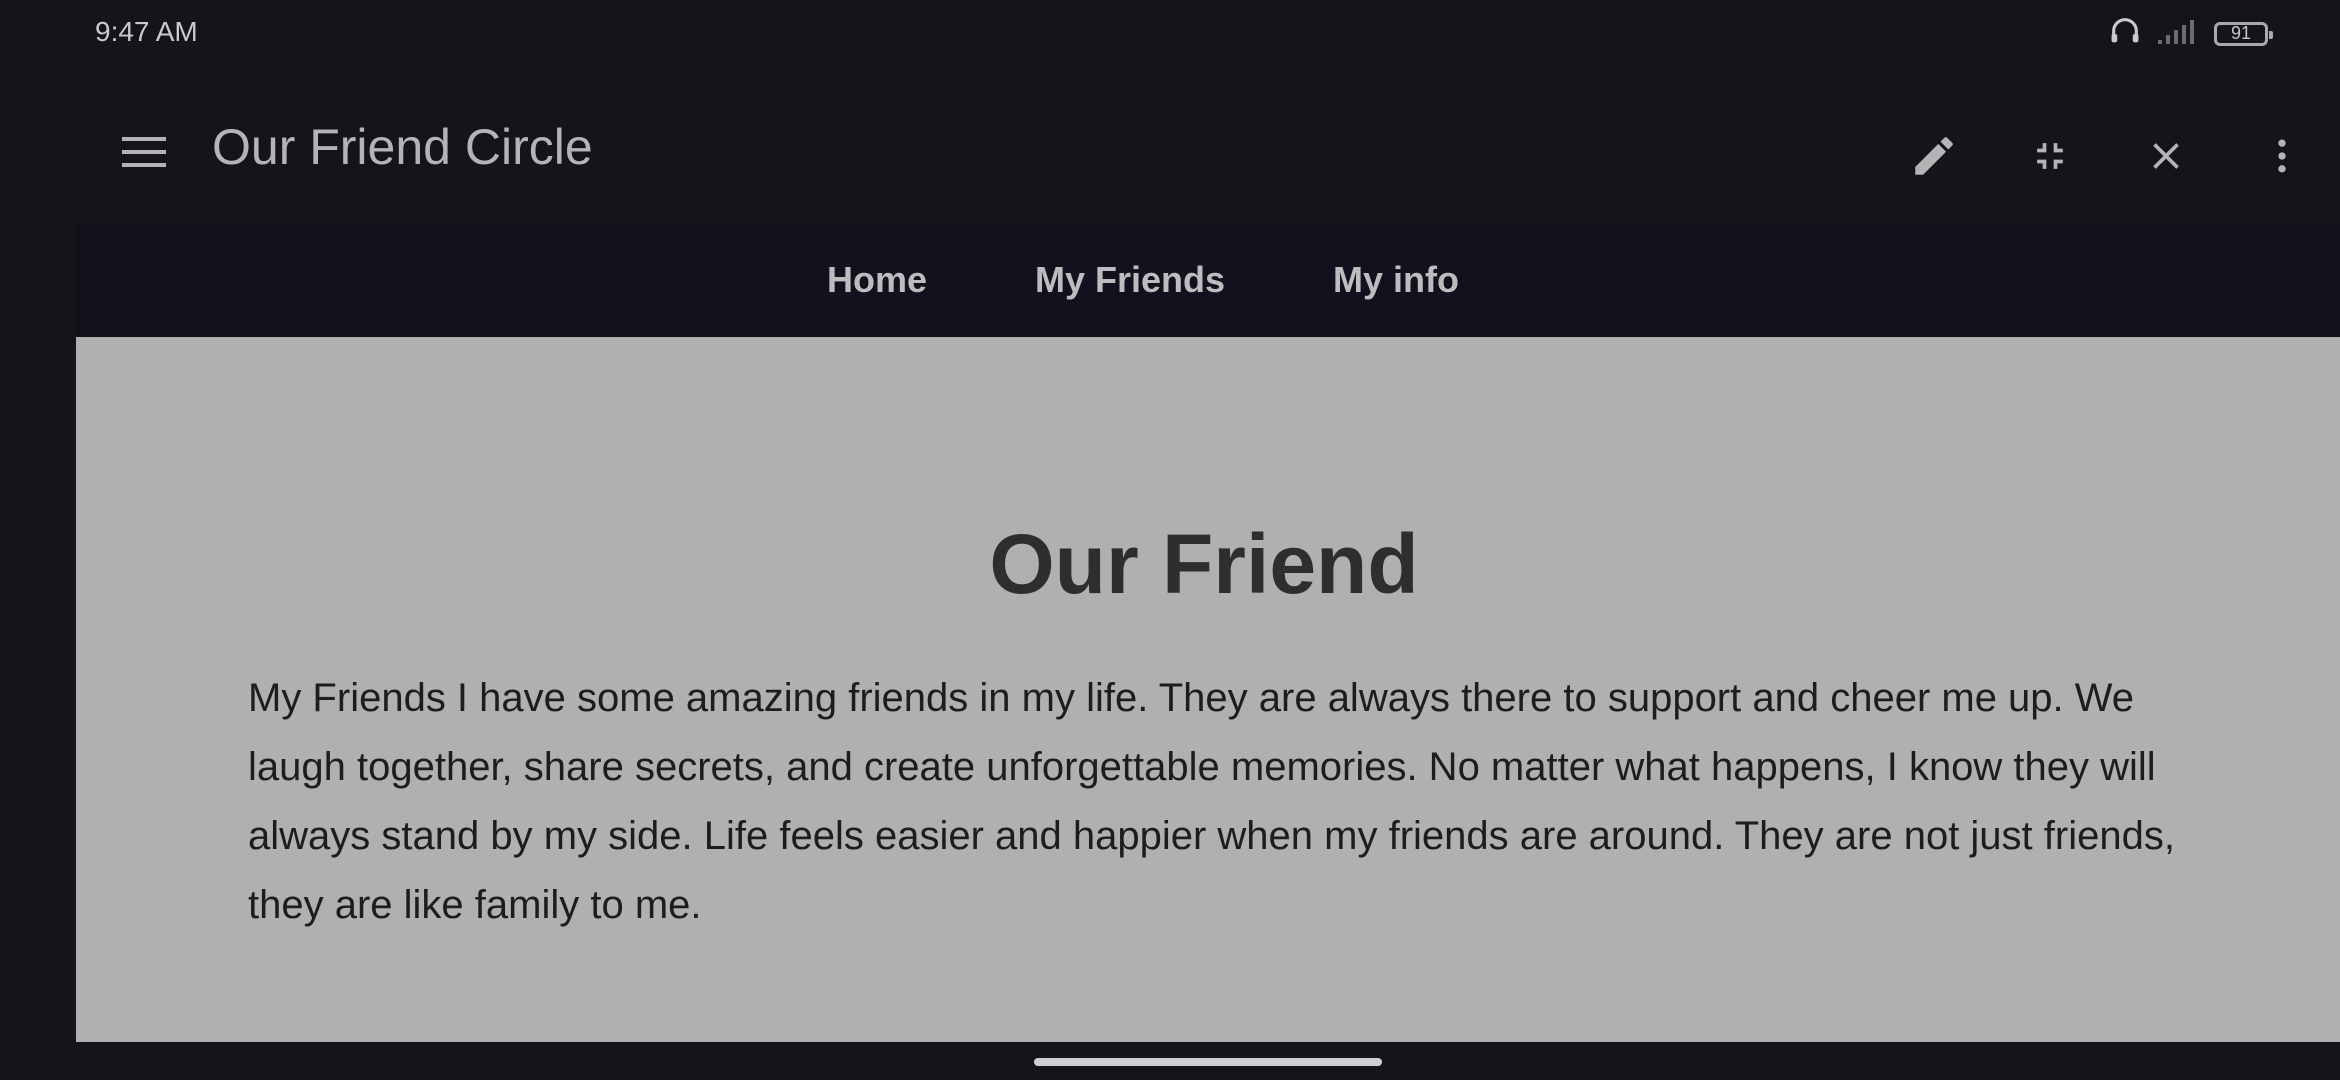  Describe the element at coordinates (877, 280) in the screenshot. I see `nav-link-home: Home` at that location.